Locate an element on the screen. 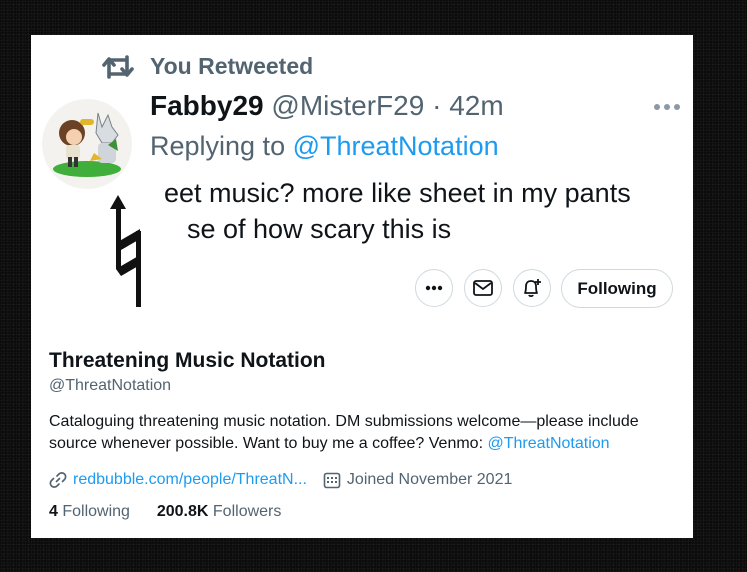 This screenshot has height=572, width=747. following-count: 4 is located at coordinates (53, 511).